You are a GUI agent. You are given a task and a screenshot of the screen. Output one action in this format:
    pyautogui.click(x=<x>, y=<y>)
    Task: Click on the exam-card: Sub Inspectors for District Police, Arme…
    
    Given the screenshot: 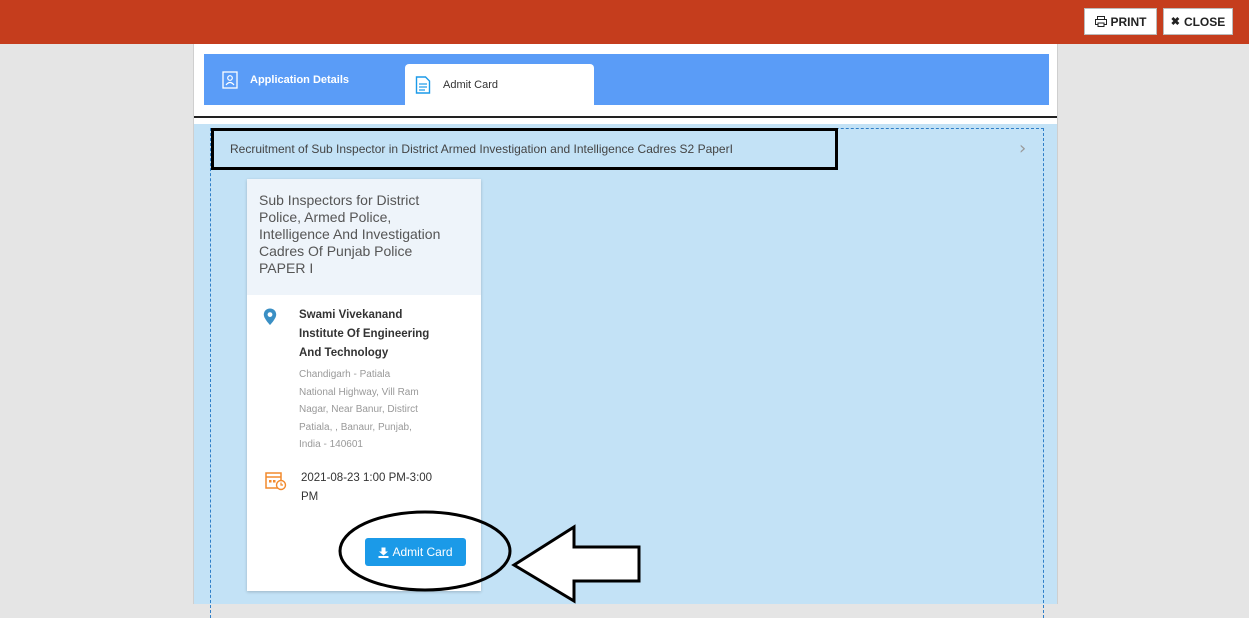 What is the action you would take?
    pyautogui.click(x=364, y=385)
    